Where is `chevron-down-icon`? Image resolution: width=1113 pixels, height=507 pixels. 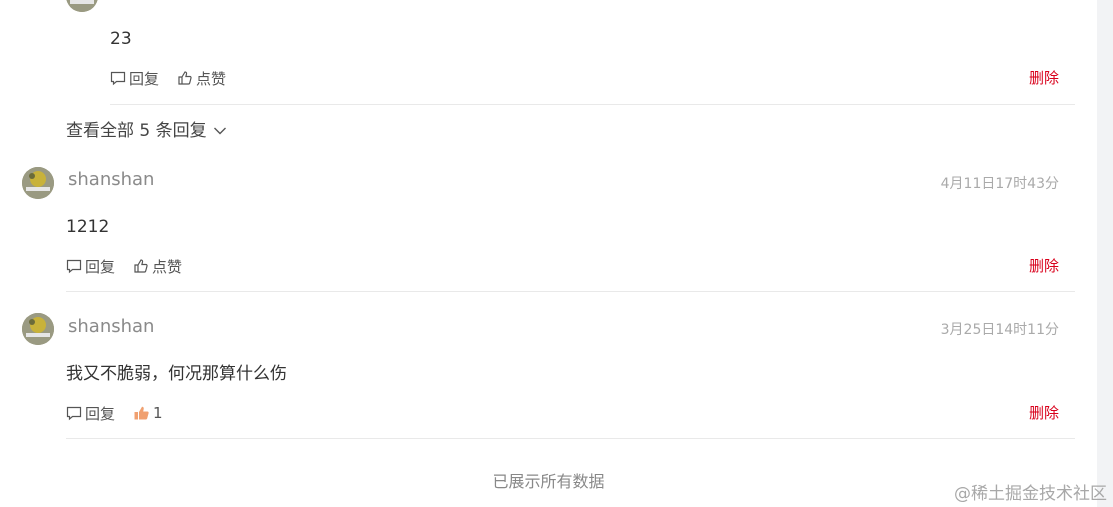
chevron-down-icon is located at coordinates (219, 131).